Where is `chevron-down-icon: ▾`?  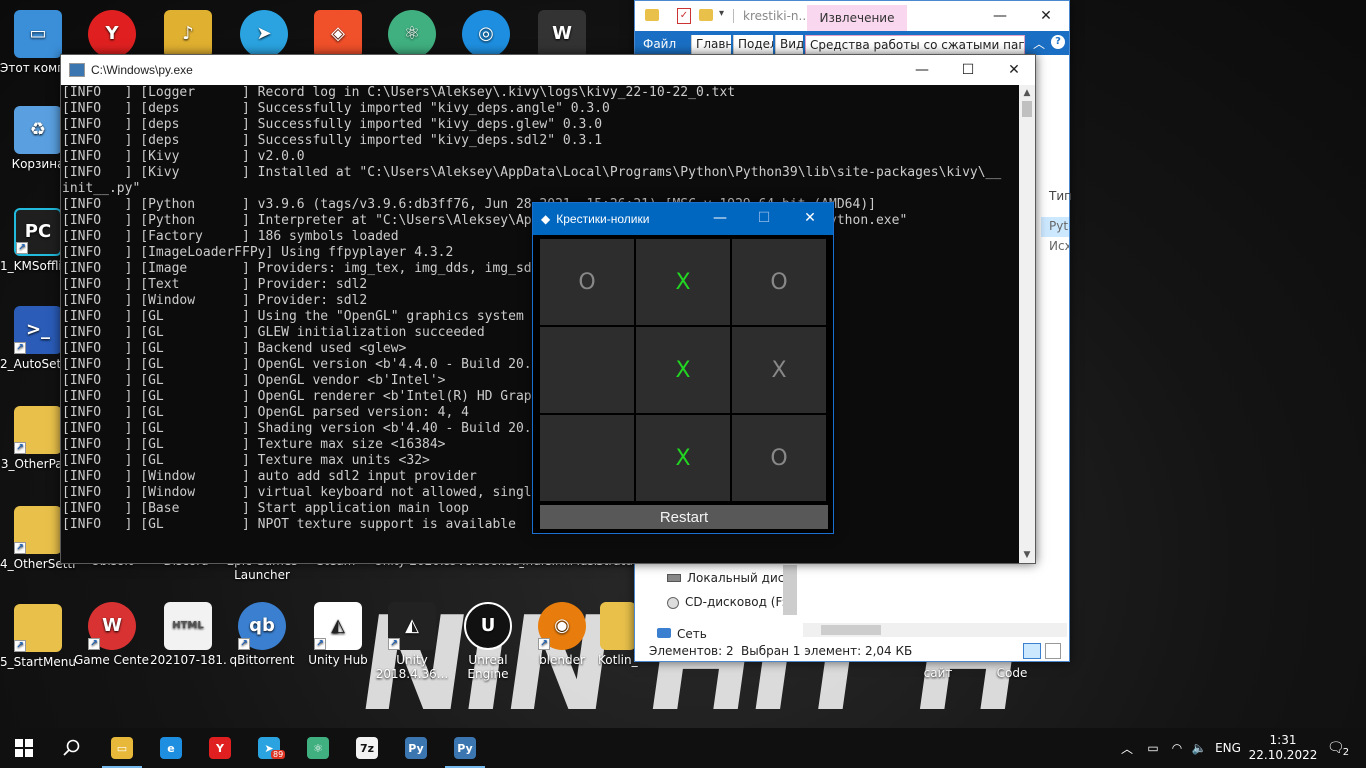
chevron-down-icon: ▾ is located at coordinates (721, 13).